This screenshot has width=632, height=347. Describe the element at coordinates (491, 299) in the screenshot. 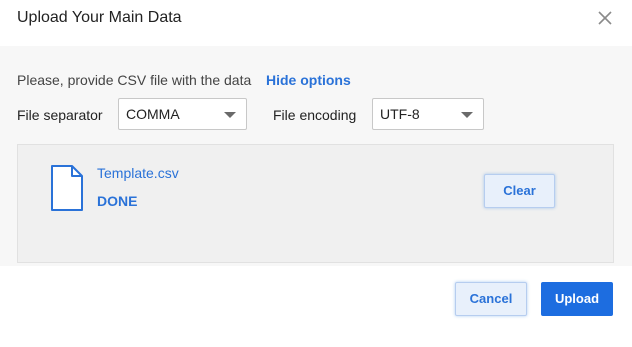

I see `cancel-button: Cancel` at that location.